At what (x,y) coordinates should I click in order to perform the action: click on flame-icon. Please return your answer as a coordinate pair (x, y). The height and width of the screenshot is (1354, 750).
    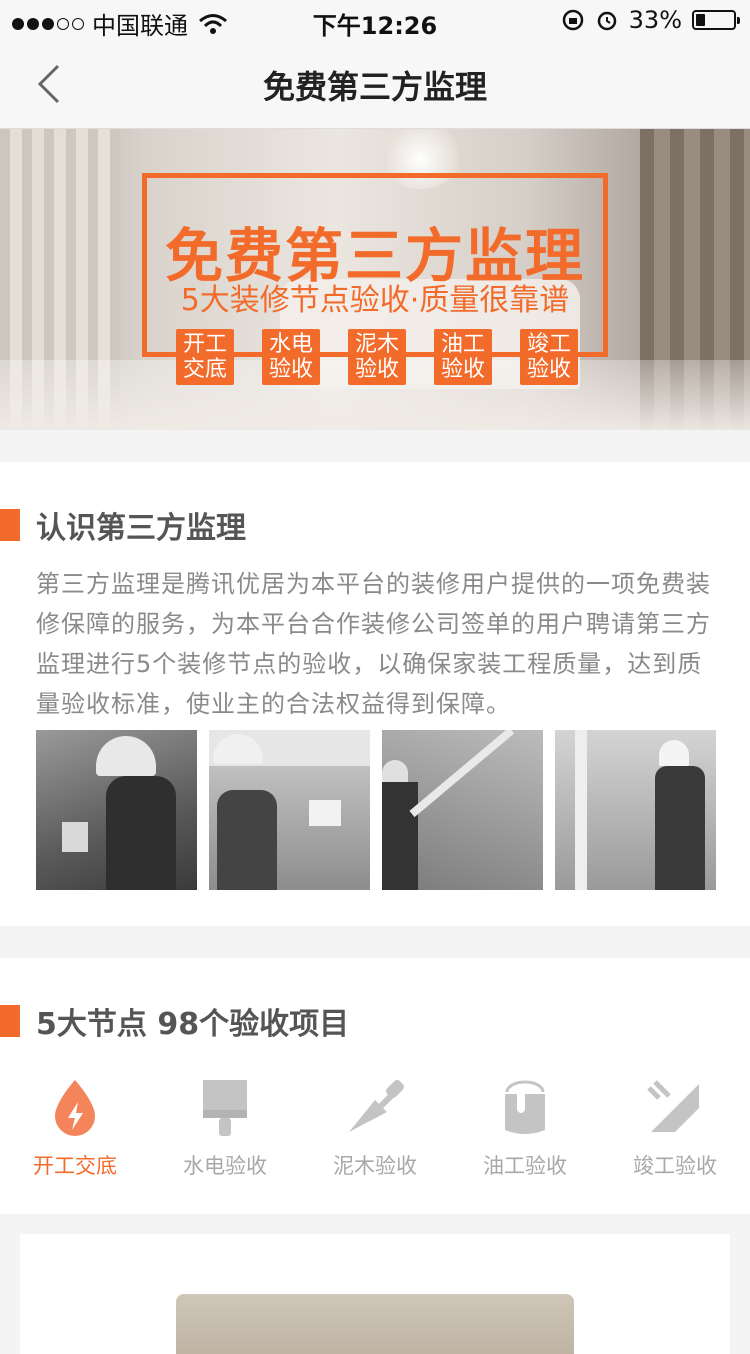
    Looking at the image, I should click on (75, 1108).